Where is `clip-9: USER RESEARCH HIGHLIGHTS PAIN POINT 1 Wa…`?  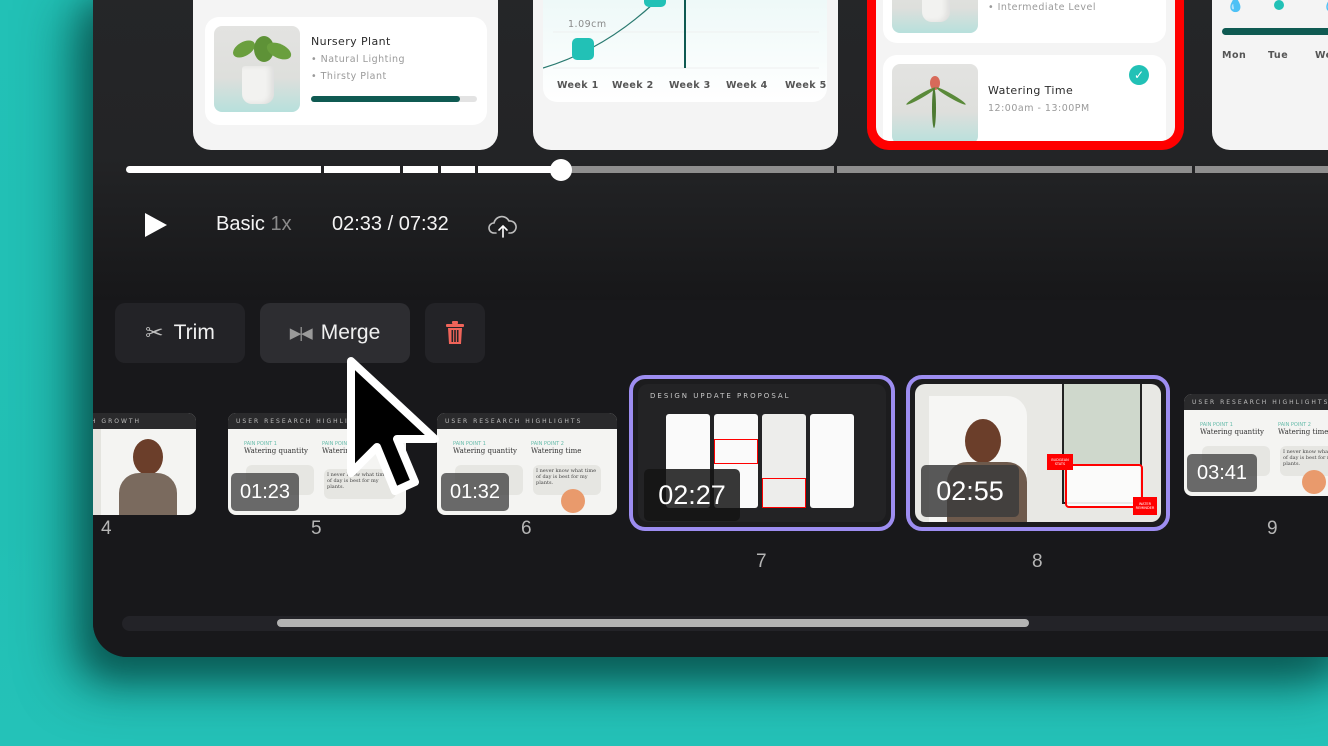
clip-9: USER RESEARCH HIGHLIGHTS PAIN POINT 1 Wa… is located at coordinates (1256, 445).